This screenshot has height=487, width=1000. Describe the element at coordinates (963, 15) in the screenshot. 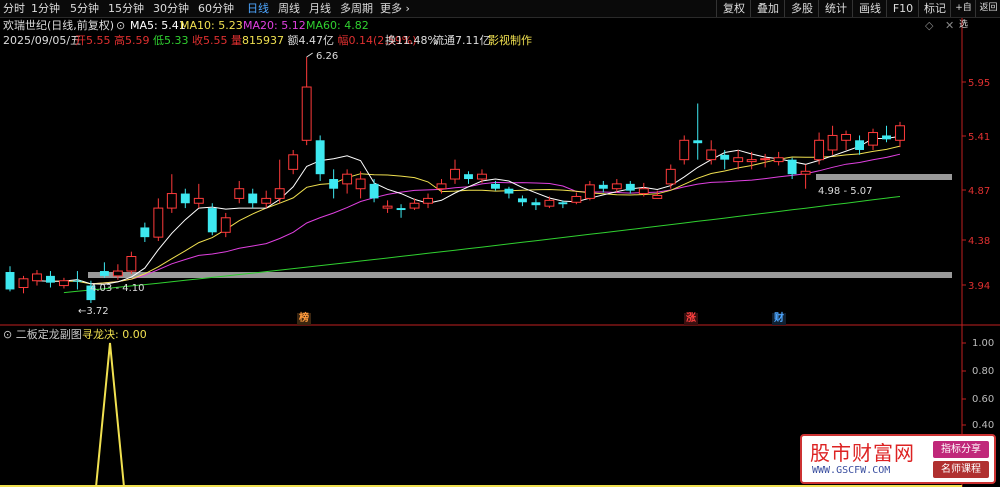

I see `add-watchlist-button: +自选` at that location.